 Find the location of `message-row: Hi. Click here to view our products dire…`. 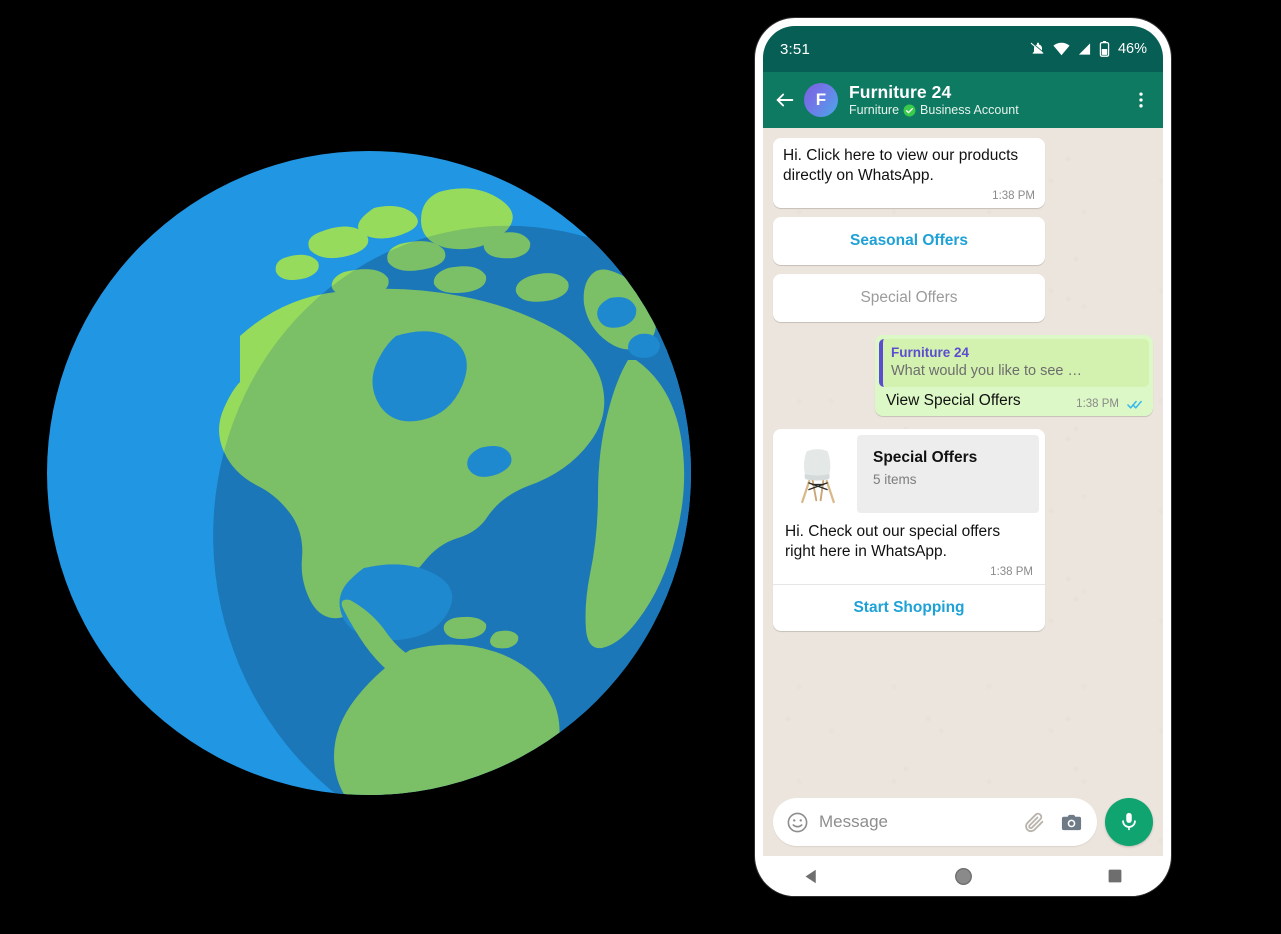

message-row: Hi. Click here to view our products dire… is located at coordinates (963, 173).